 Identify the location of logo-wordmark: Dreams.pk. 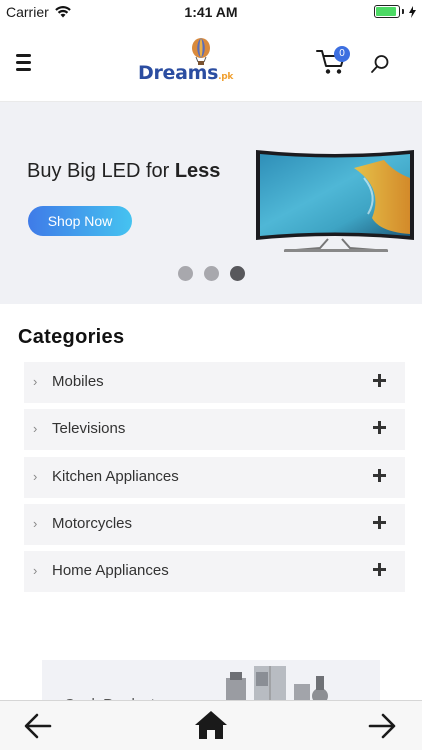
(185, 73).